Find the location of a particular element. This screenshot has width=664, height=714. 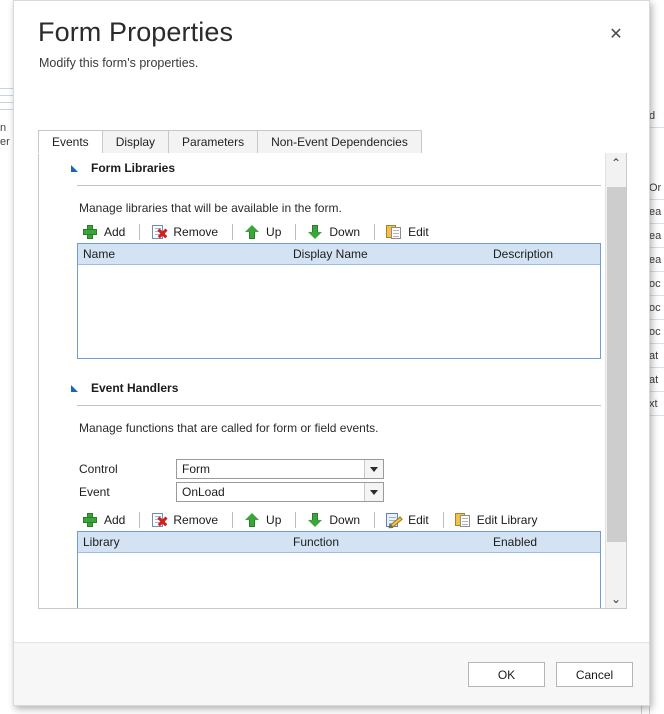

tab-events: Events is located at coordinates (70, 141).